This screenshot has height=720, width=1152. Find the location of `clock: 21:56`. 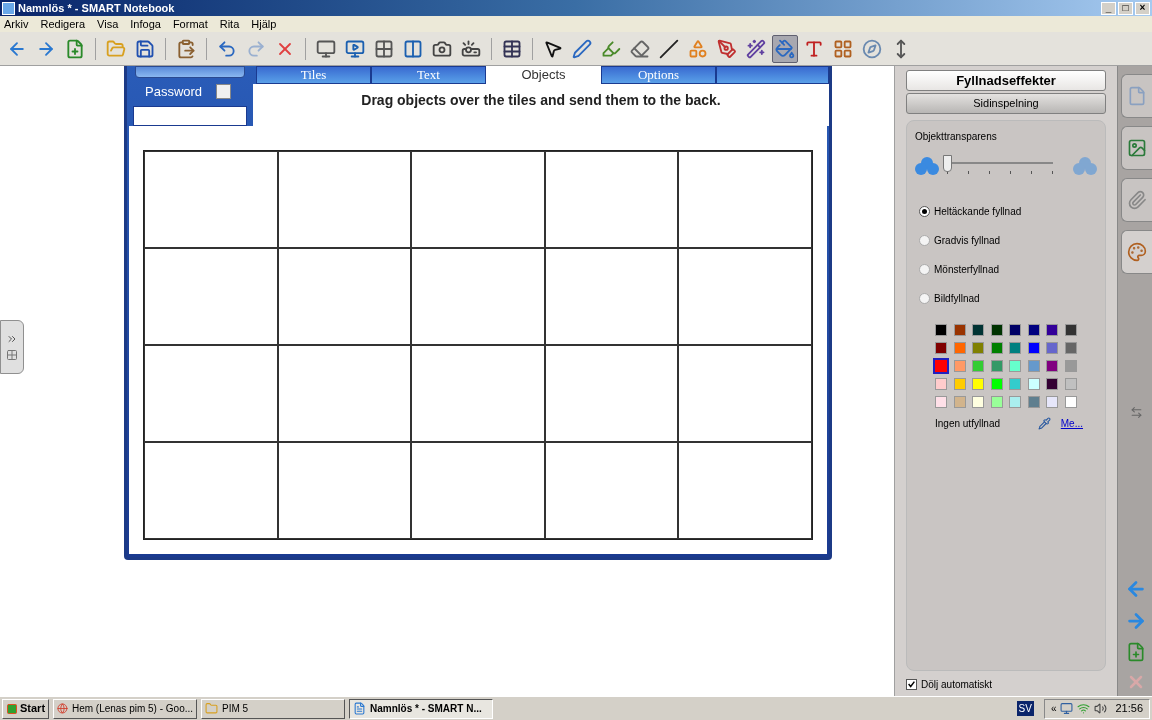

clock: 21:56 is located at coordinates (1129, 709).